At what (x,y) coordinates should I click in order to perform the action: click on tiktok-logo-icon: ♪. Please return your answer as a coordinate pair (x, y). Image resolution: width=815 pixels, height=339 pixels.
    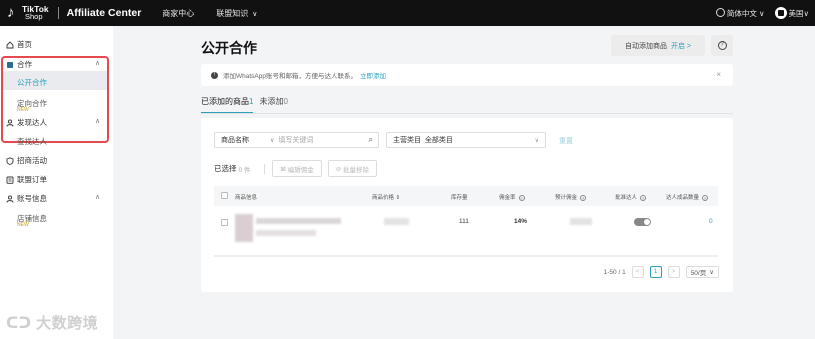
    Looking at the image, I should click on (11, 12).